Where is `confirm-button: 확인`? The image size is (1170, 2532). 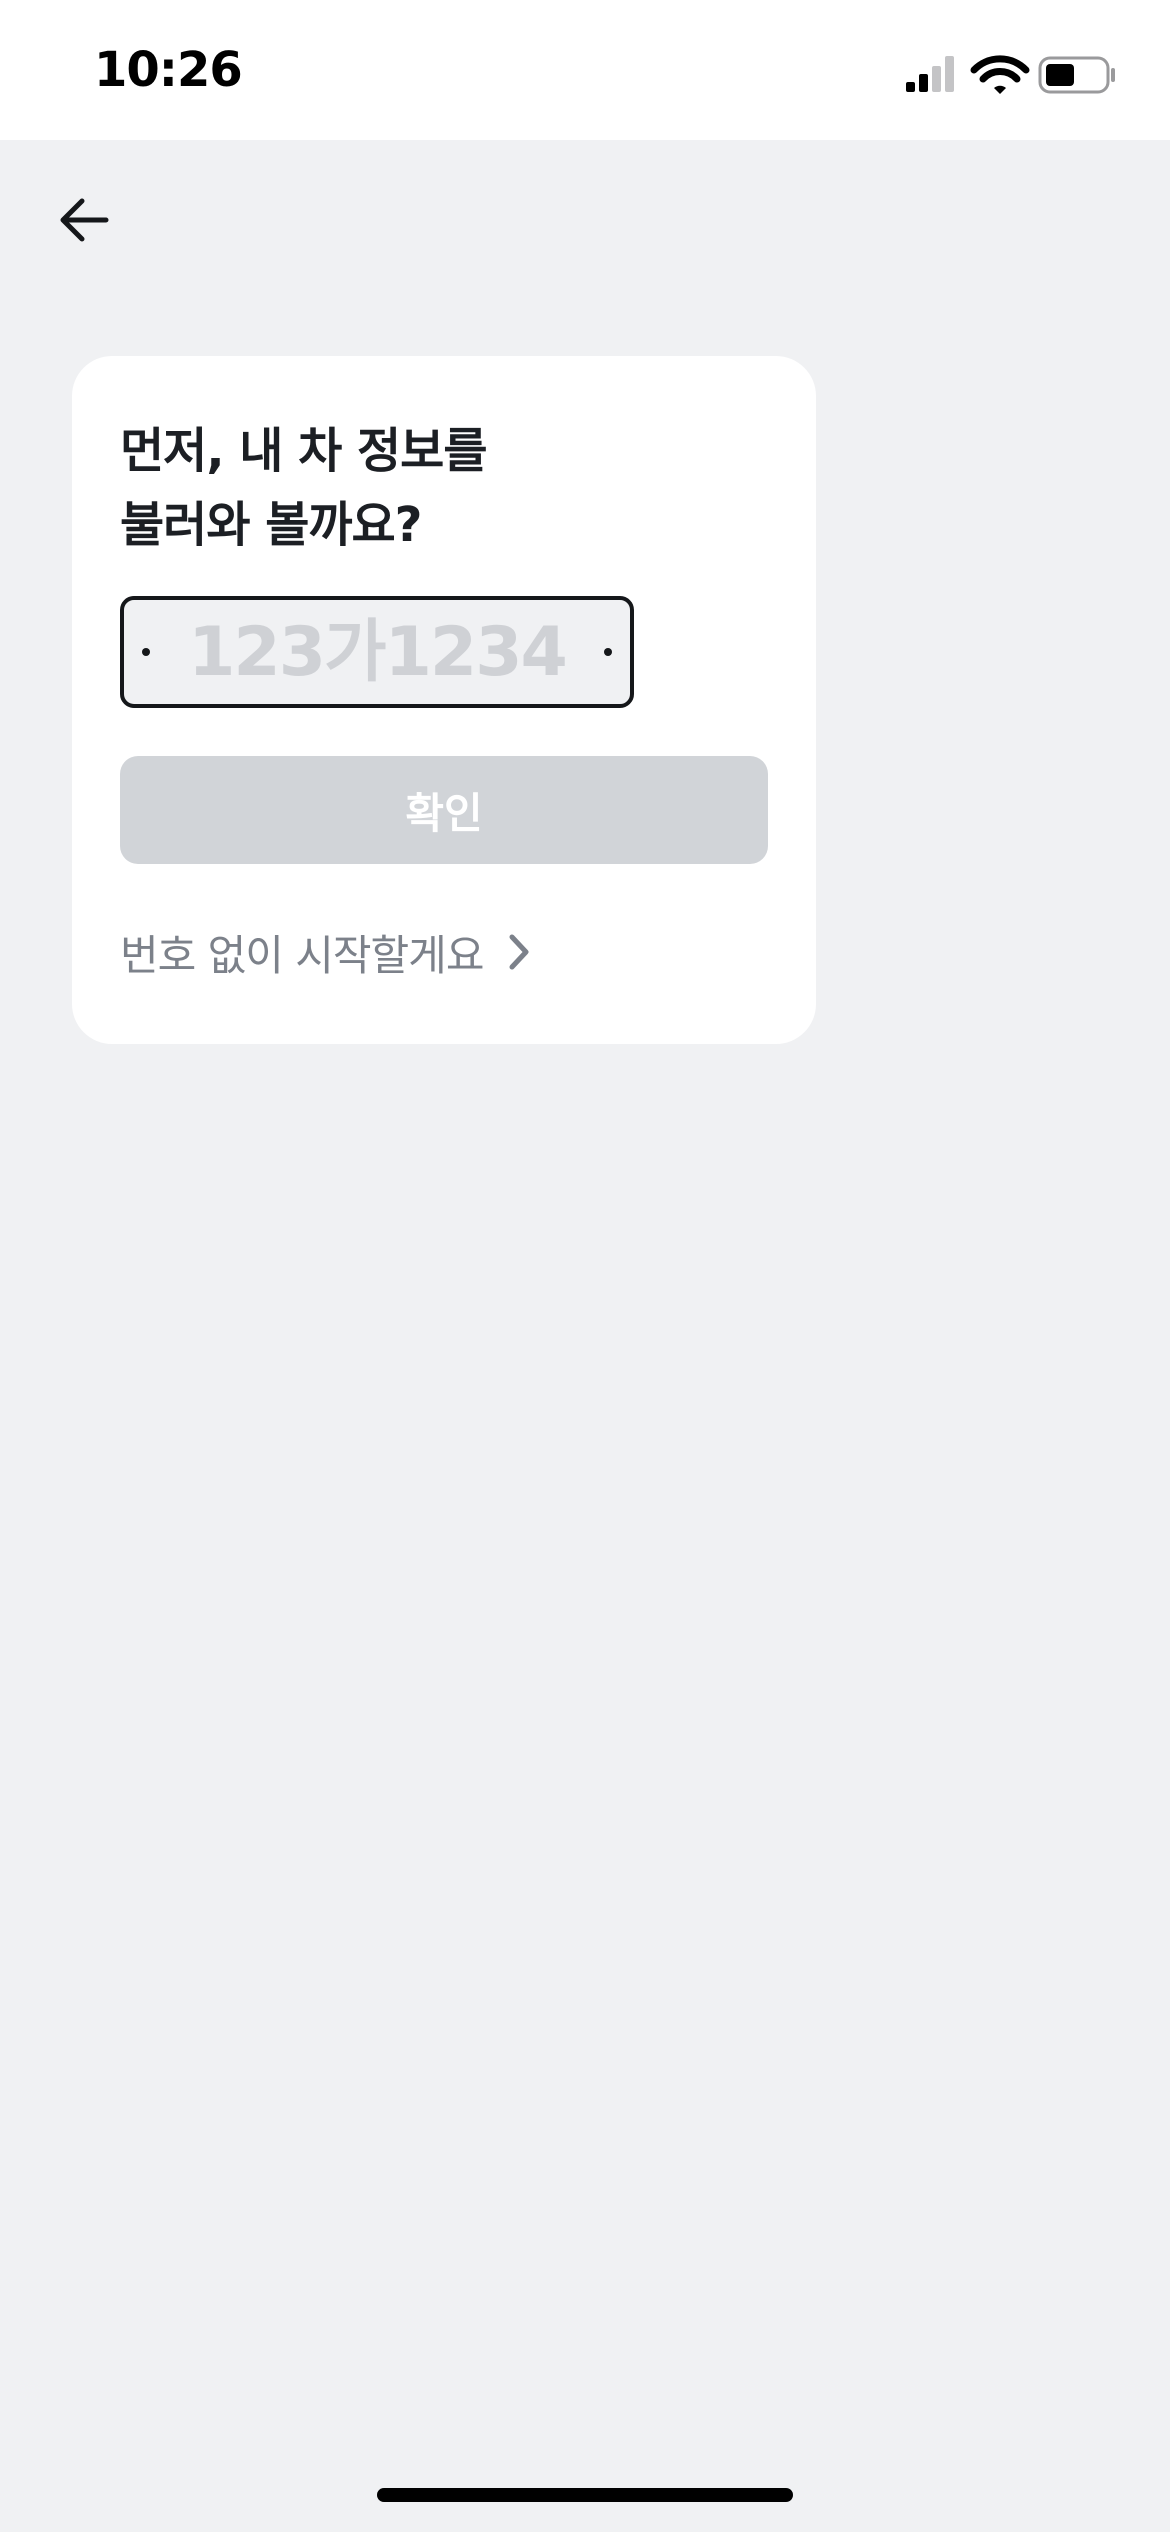 confirm-button: 확인 is located at coordinates (444, 810).